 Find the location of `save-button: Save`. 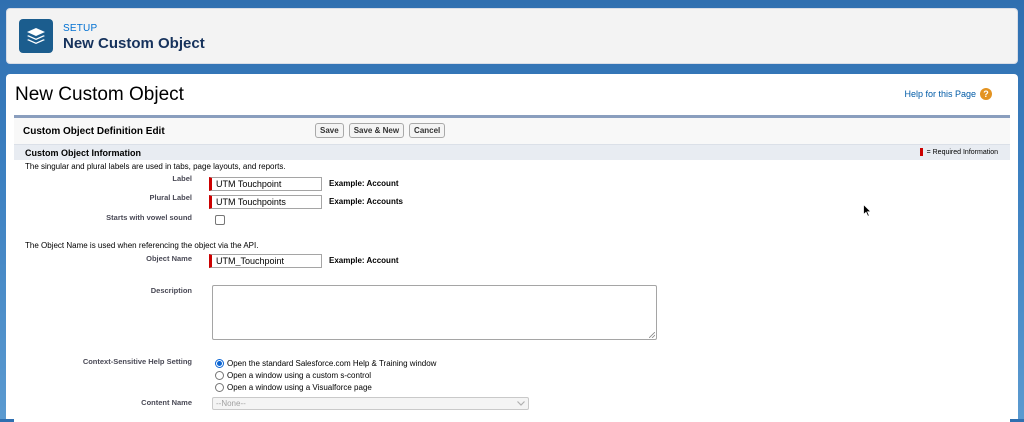

save-button: Save is located at coordinates (329, 130).